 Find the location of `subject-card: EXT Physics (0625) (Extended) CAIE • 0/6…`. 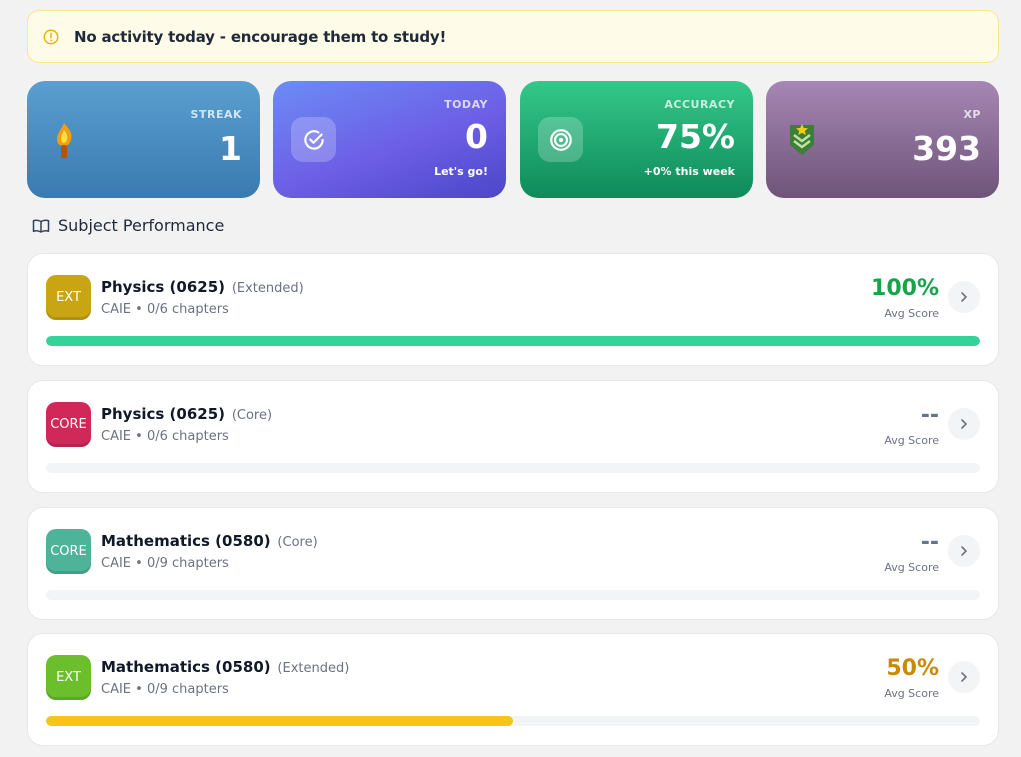

subject-card: EXT Physics (0625) (Extended) CAIE • 0/6… is located at coordinates (513, 309).